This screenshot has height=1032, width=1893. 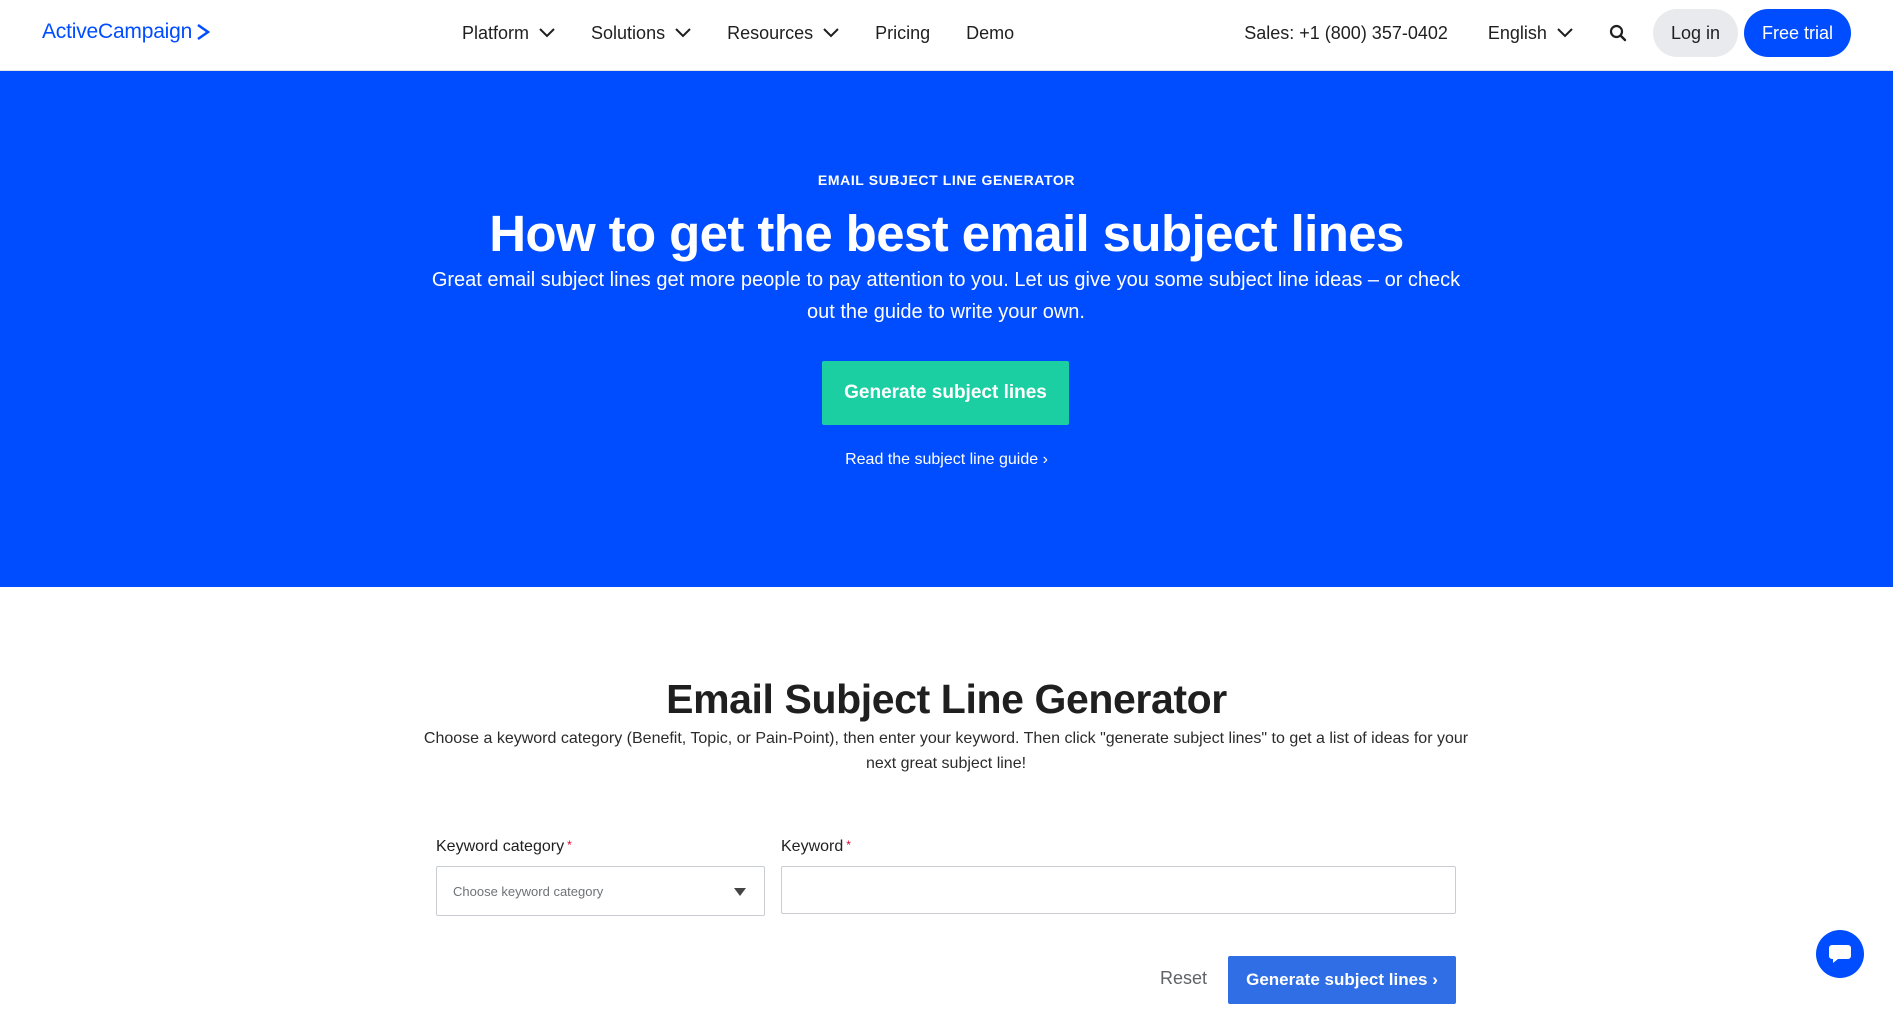 I want to click on chat-widget-button, so click(x=1840, y=954).